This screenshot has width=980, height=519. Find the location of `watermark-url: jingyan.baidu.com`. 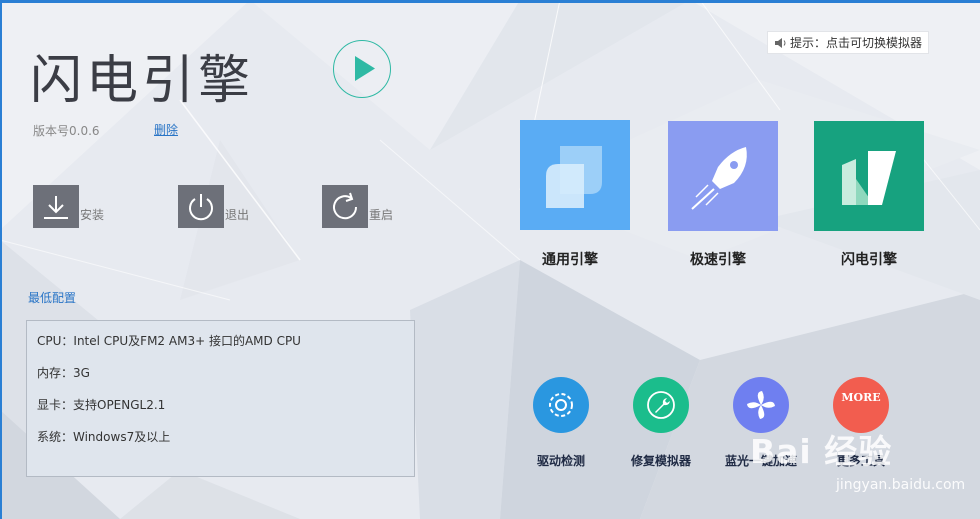

watermark-url: jingyan.baidu.com is located at coordinates (901, 485).